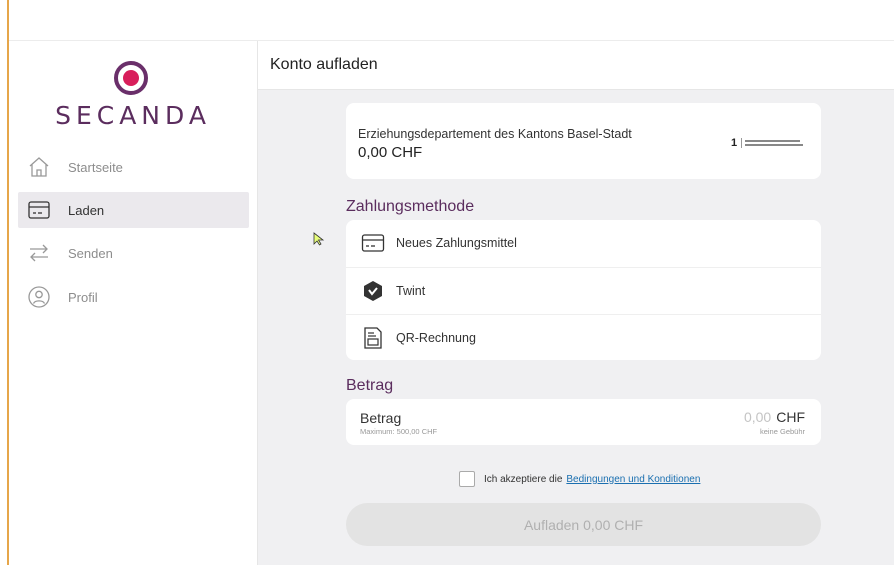 Image resolution: width=894 pixels, height=565 pixels. Describe the element at coordinates (133, 210) in the screenshot. I see `sidebar-item-laden: Laden` at that location.